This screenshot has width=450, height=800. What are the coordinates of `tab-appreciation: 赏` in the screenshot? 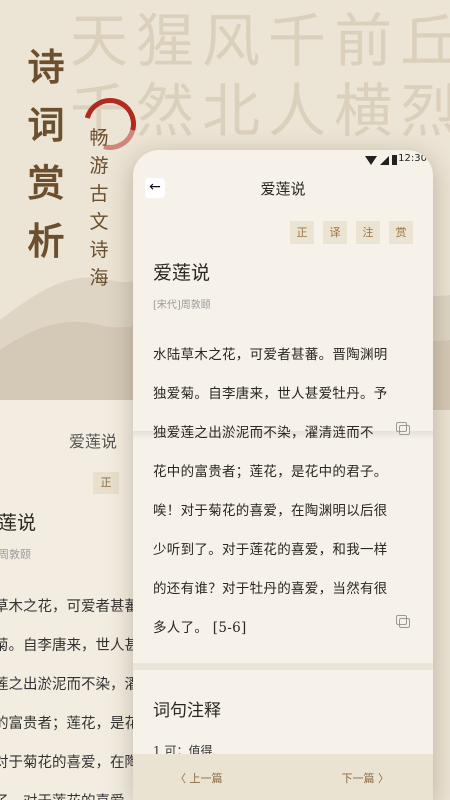 It's located at (401, 232).